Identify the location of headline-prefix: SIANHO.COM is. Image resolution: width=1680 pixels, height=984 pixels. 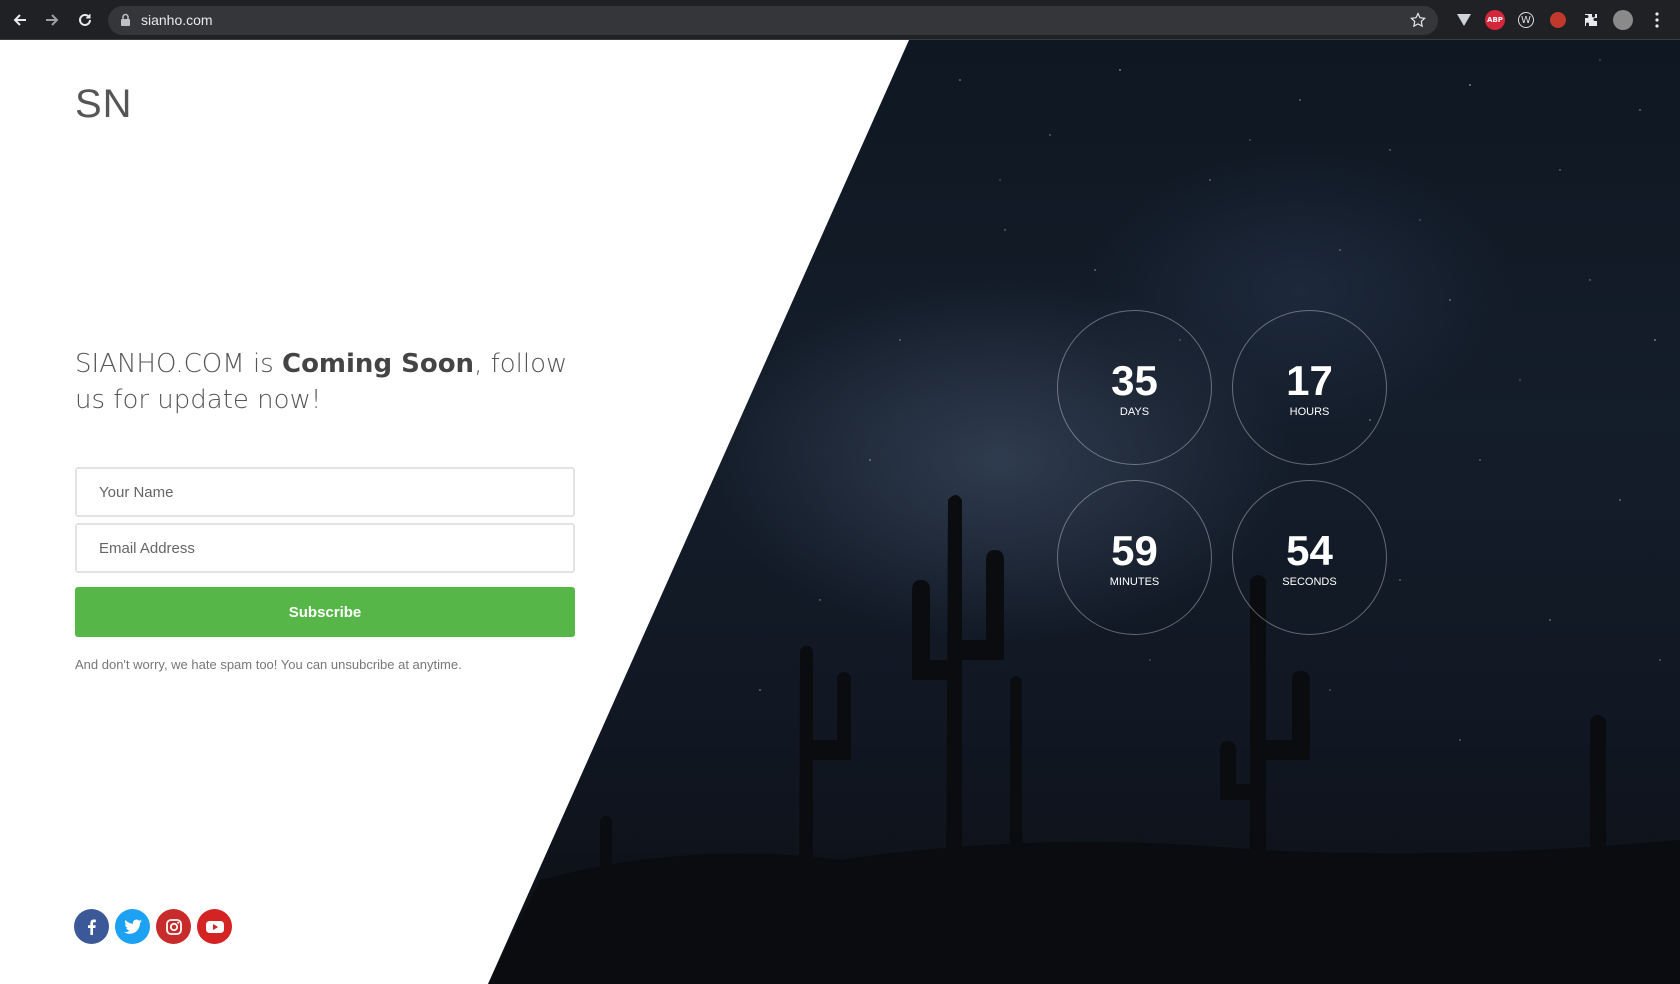
(178, 364).